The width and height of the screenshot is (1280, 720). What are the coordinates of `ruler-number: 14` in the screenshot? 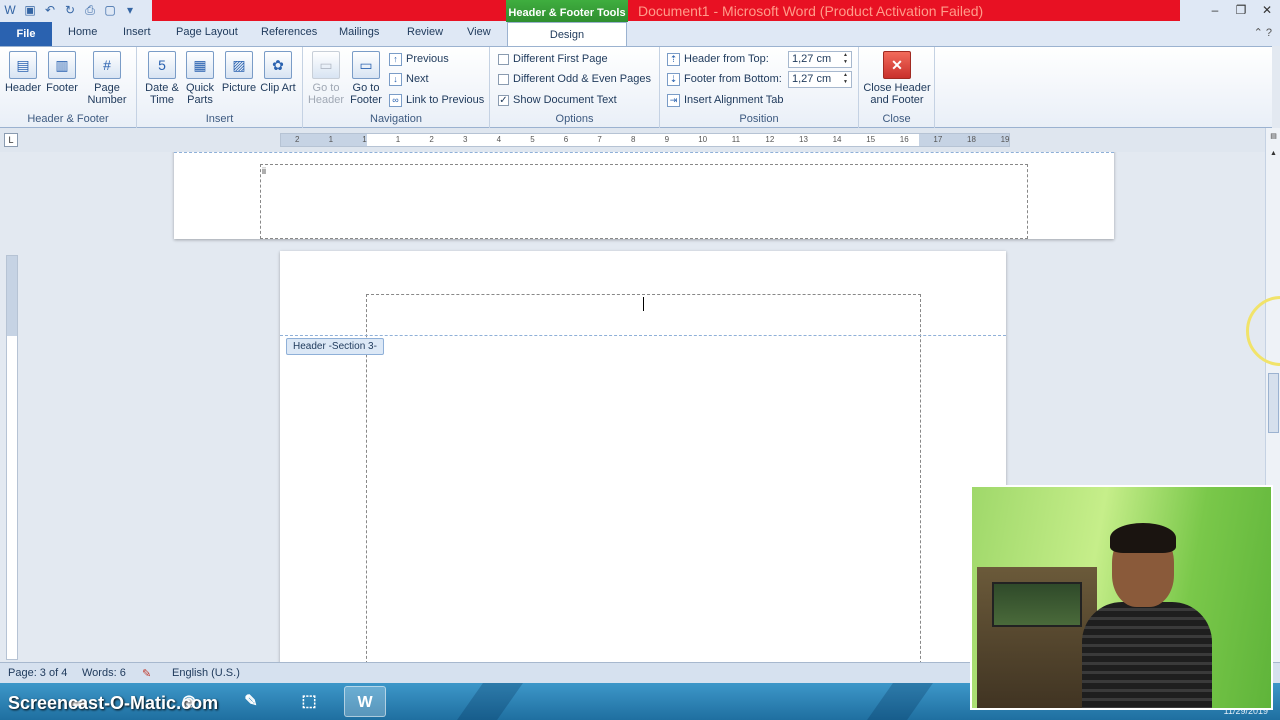 It's located at (837, 139).